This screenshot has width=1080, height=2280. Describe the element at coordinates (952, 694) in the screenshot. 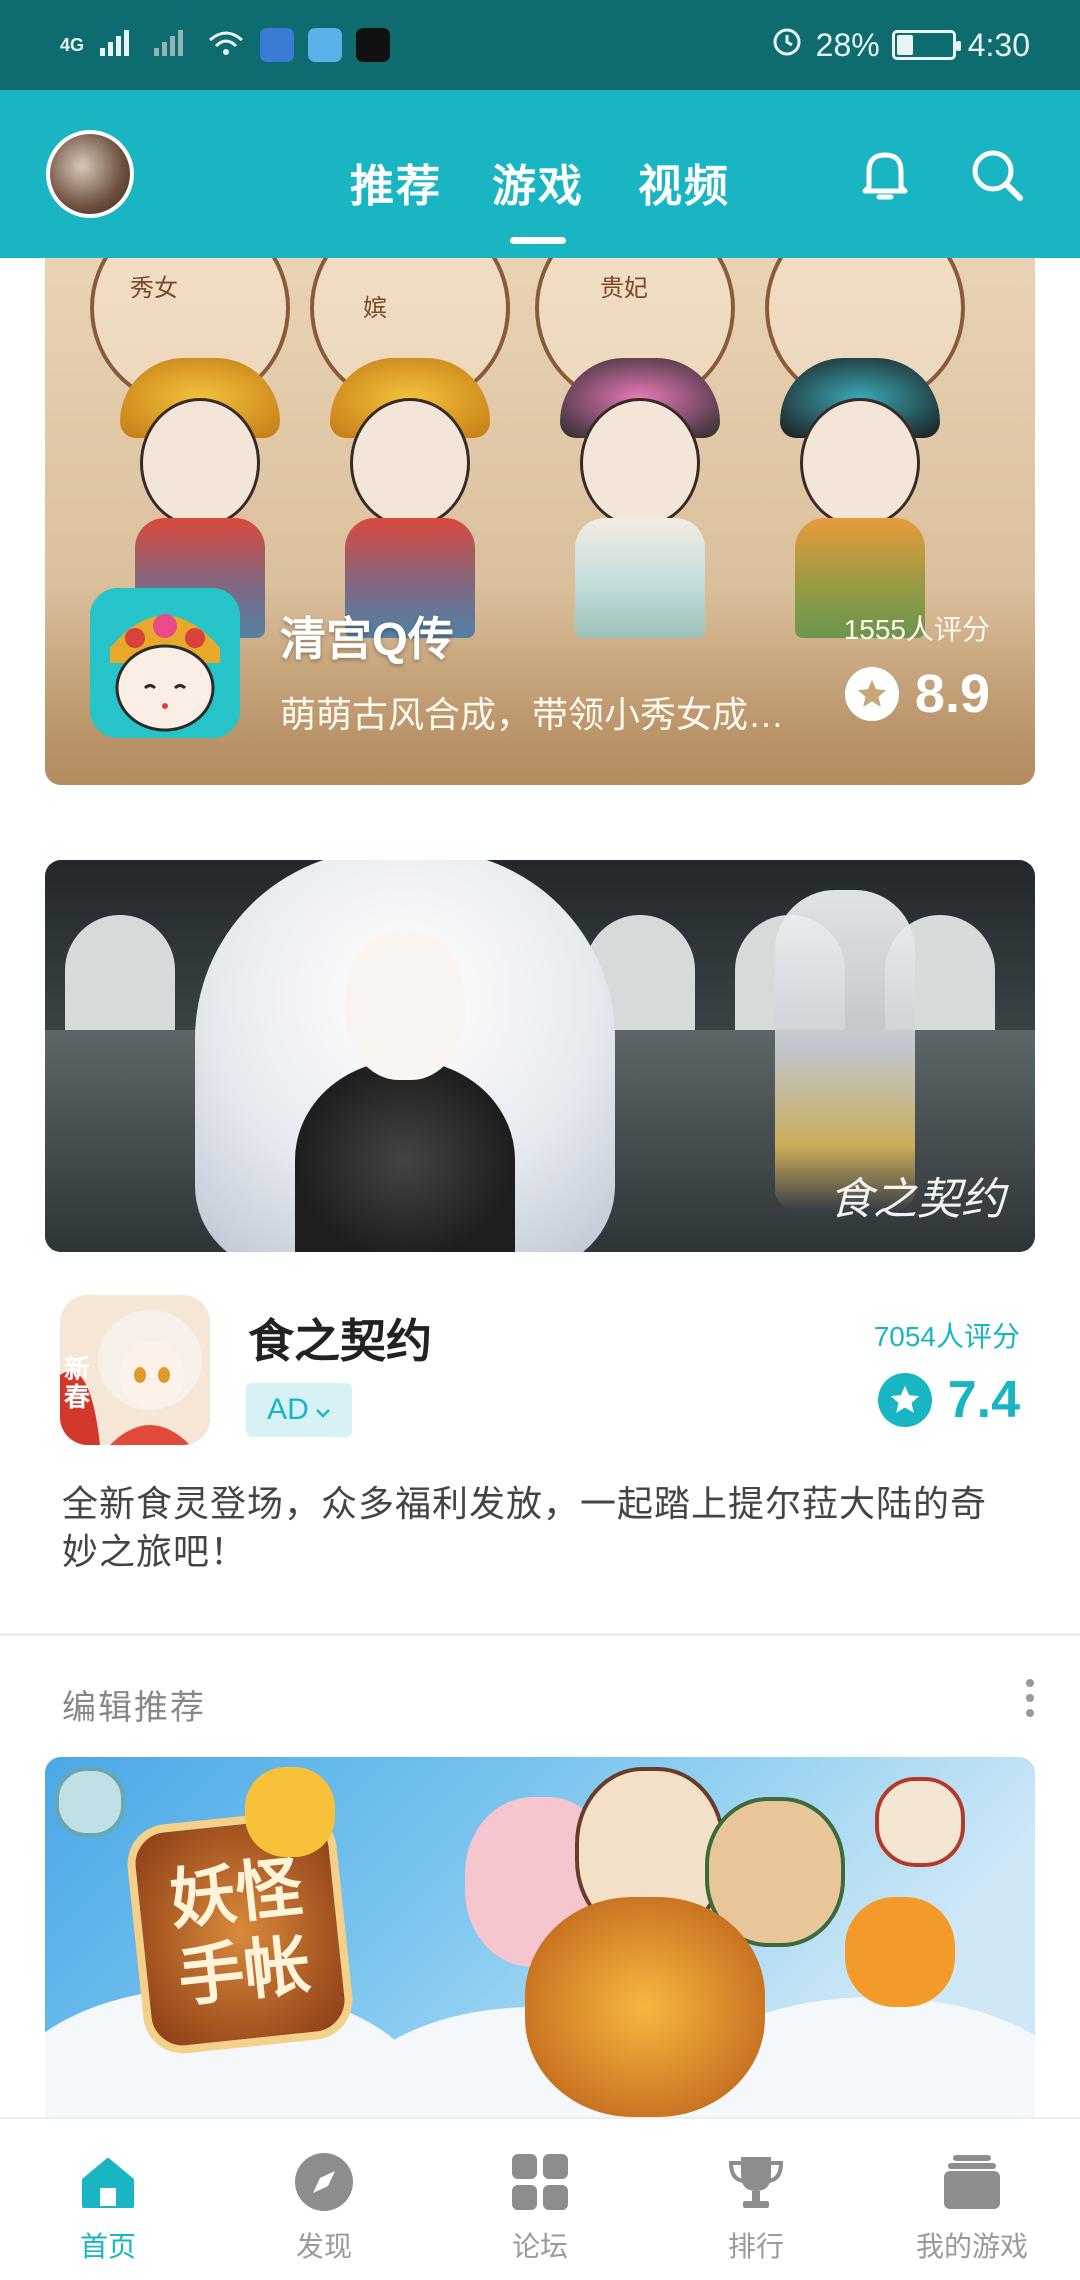

I see `score-value: 8.9` at that location.